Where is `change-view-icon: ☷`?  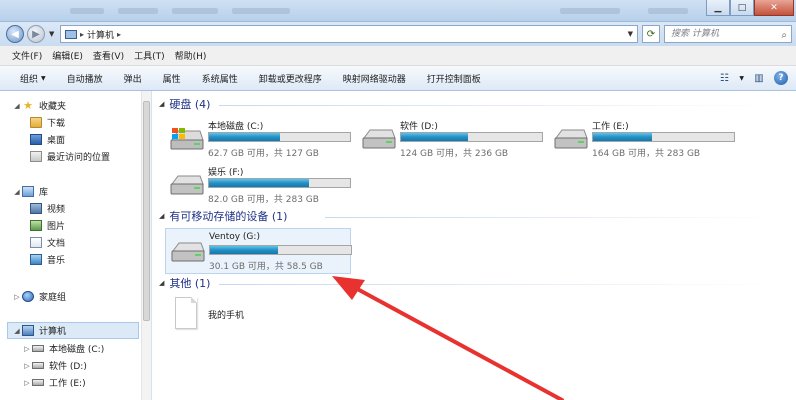
change-view-icon: ☷ is located at coordinates (724, 78).